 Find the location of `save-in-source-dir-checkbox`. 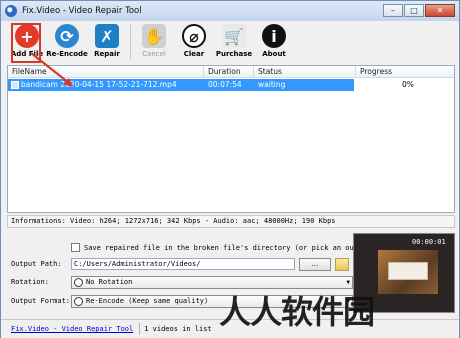

save-in-source-dir-checkbox is located at coordinates (75, 247).